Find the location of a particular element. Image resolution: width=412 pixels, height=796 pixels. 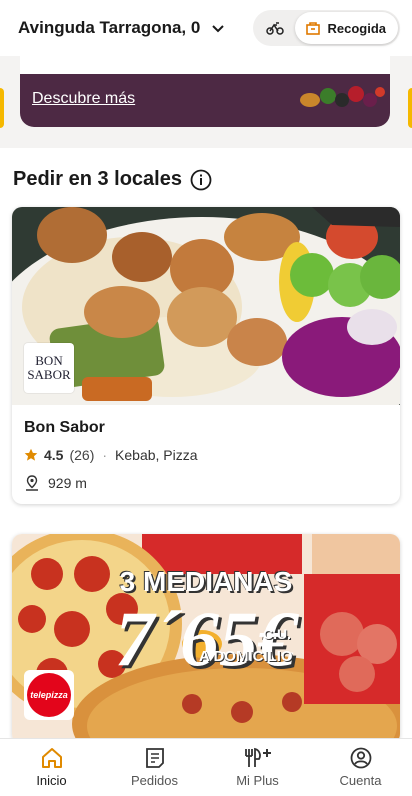

nav-label: Inicio is located at coordinates (51, 780).